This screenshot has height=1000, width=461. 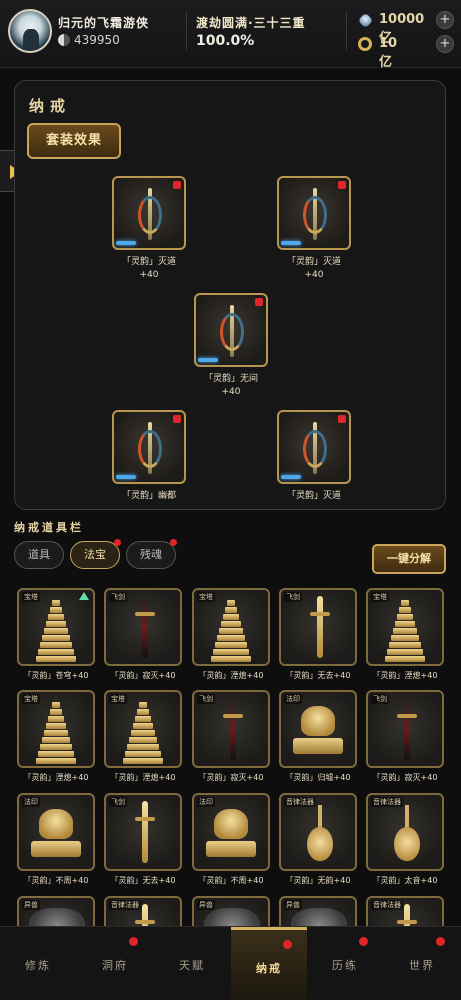 What do you see at coordinates (231, 880) in the screenshot?
I see `item-label: 「灵韵」不周+40` at bounding box center [231, 880].